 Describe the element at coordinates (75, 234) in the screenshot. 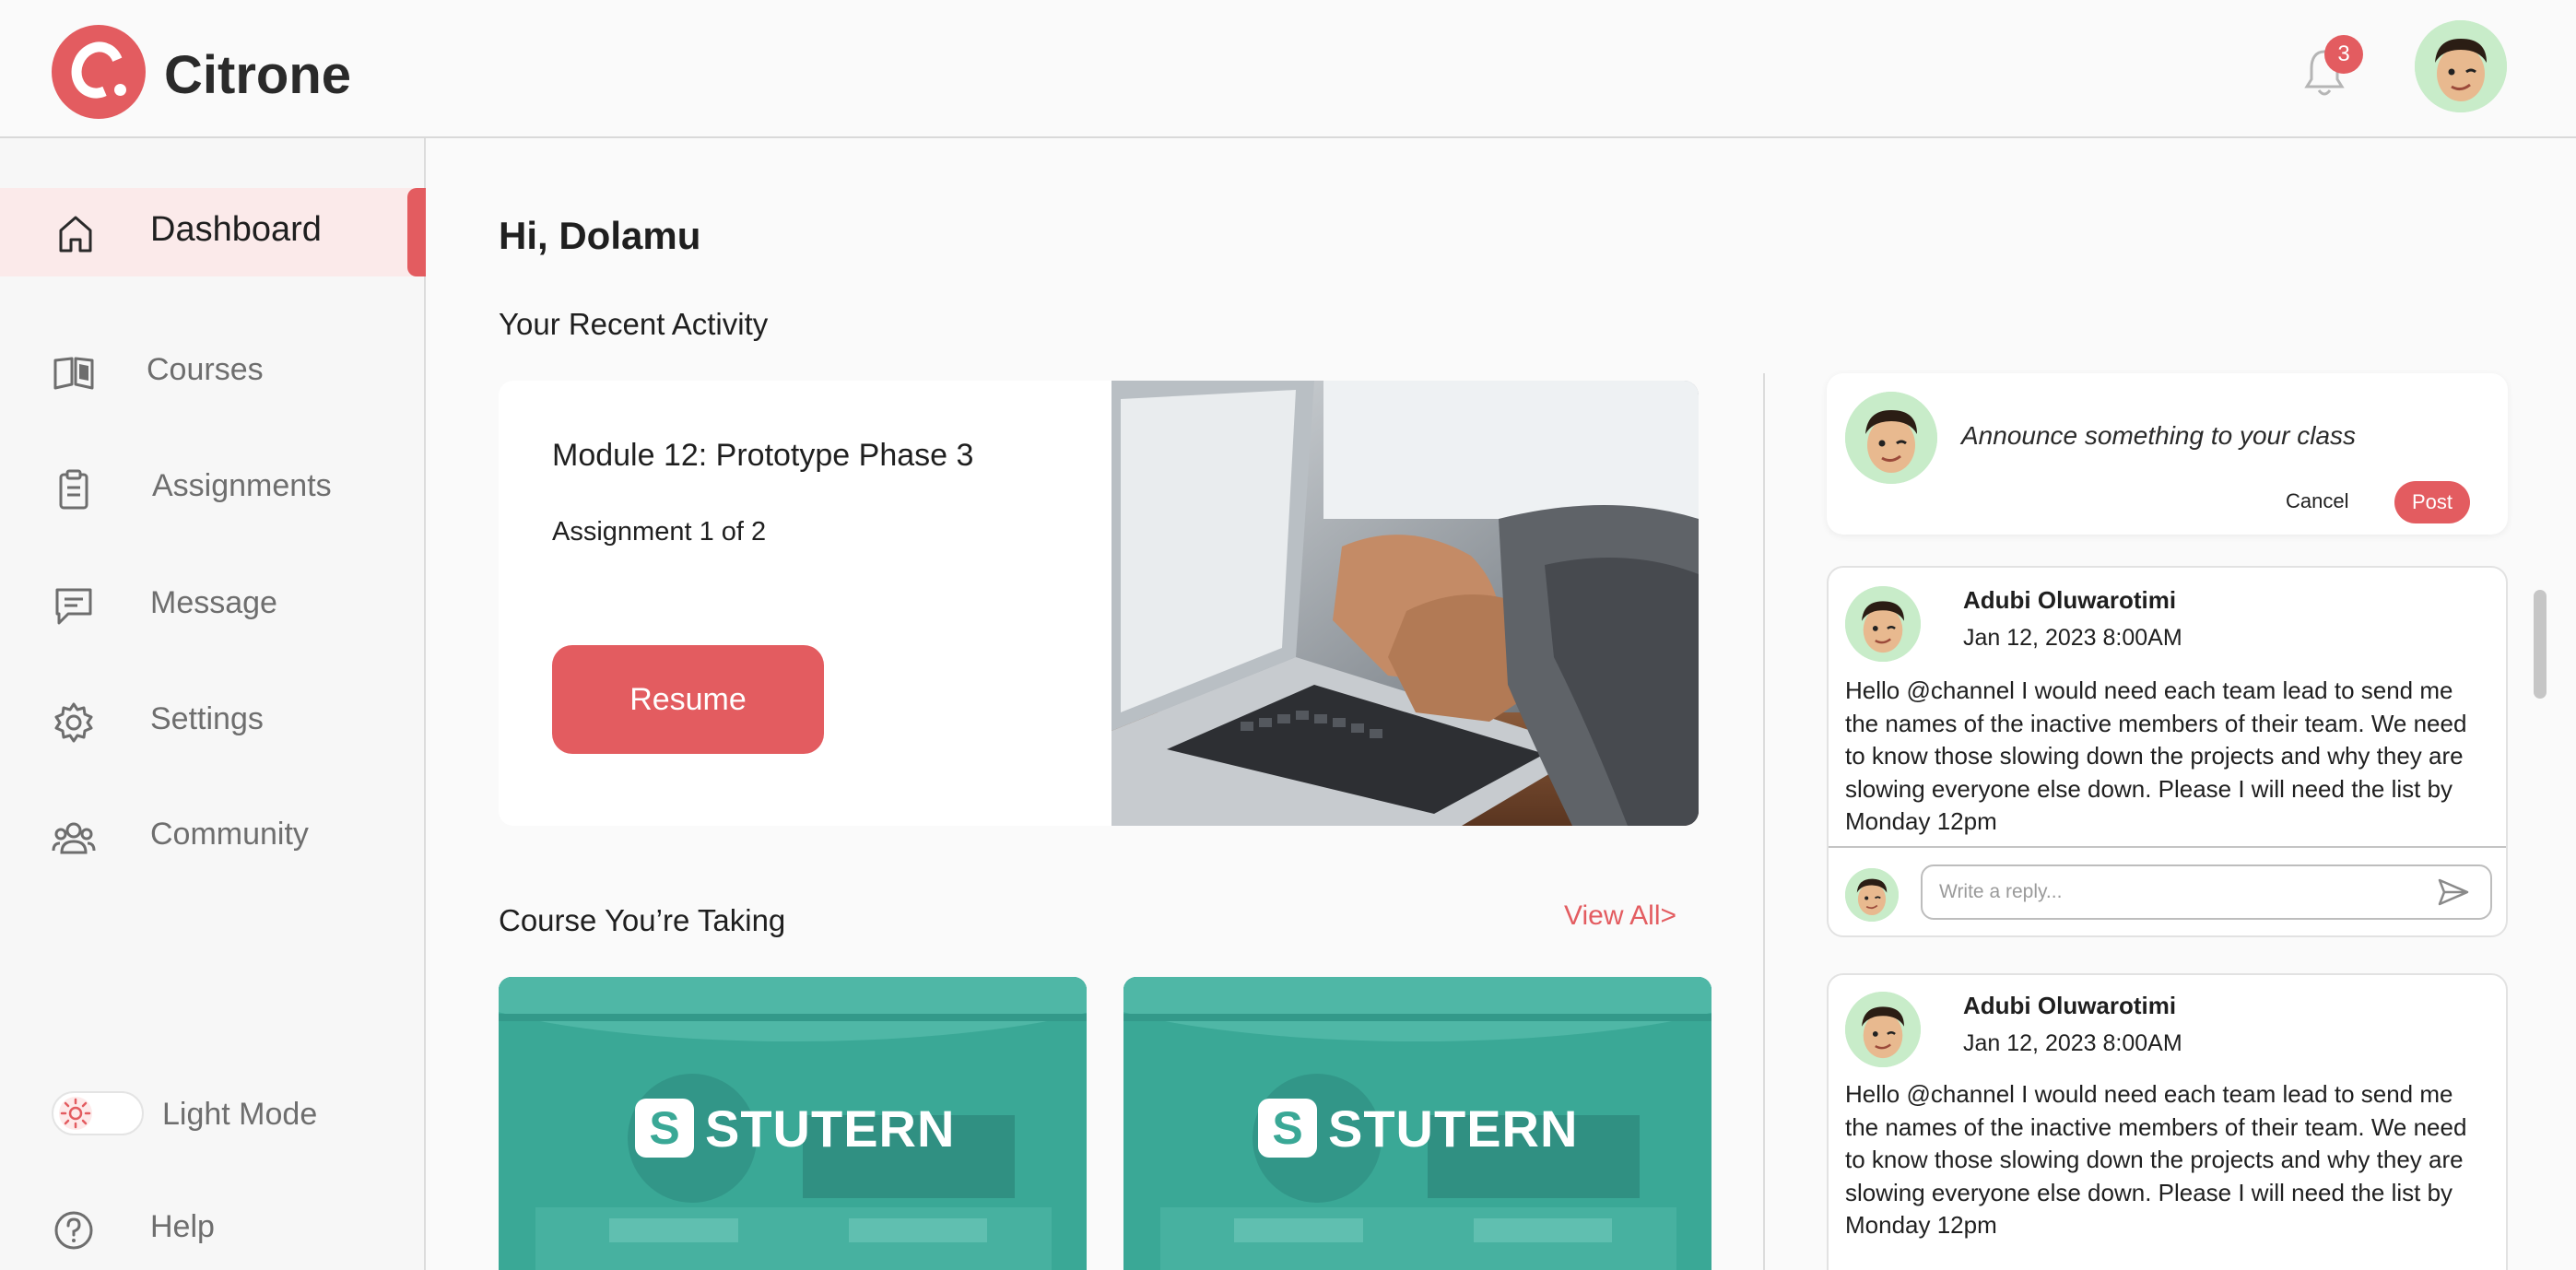

I see `home-icon` at that location.